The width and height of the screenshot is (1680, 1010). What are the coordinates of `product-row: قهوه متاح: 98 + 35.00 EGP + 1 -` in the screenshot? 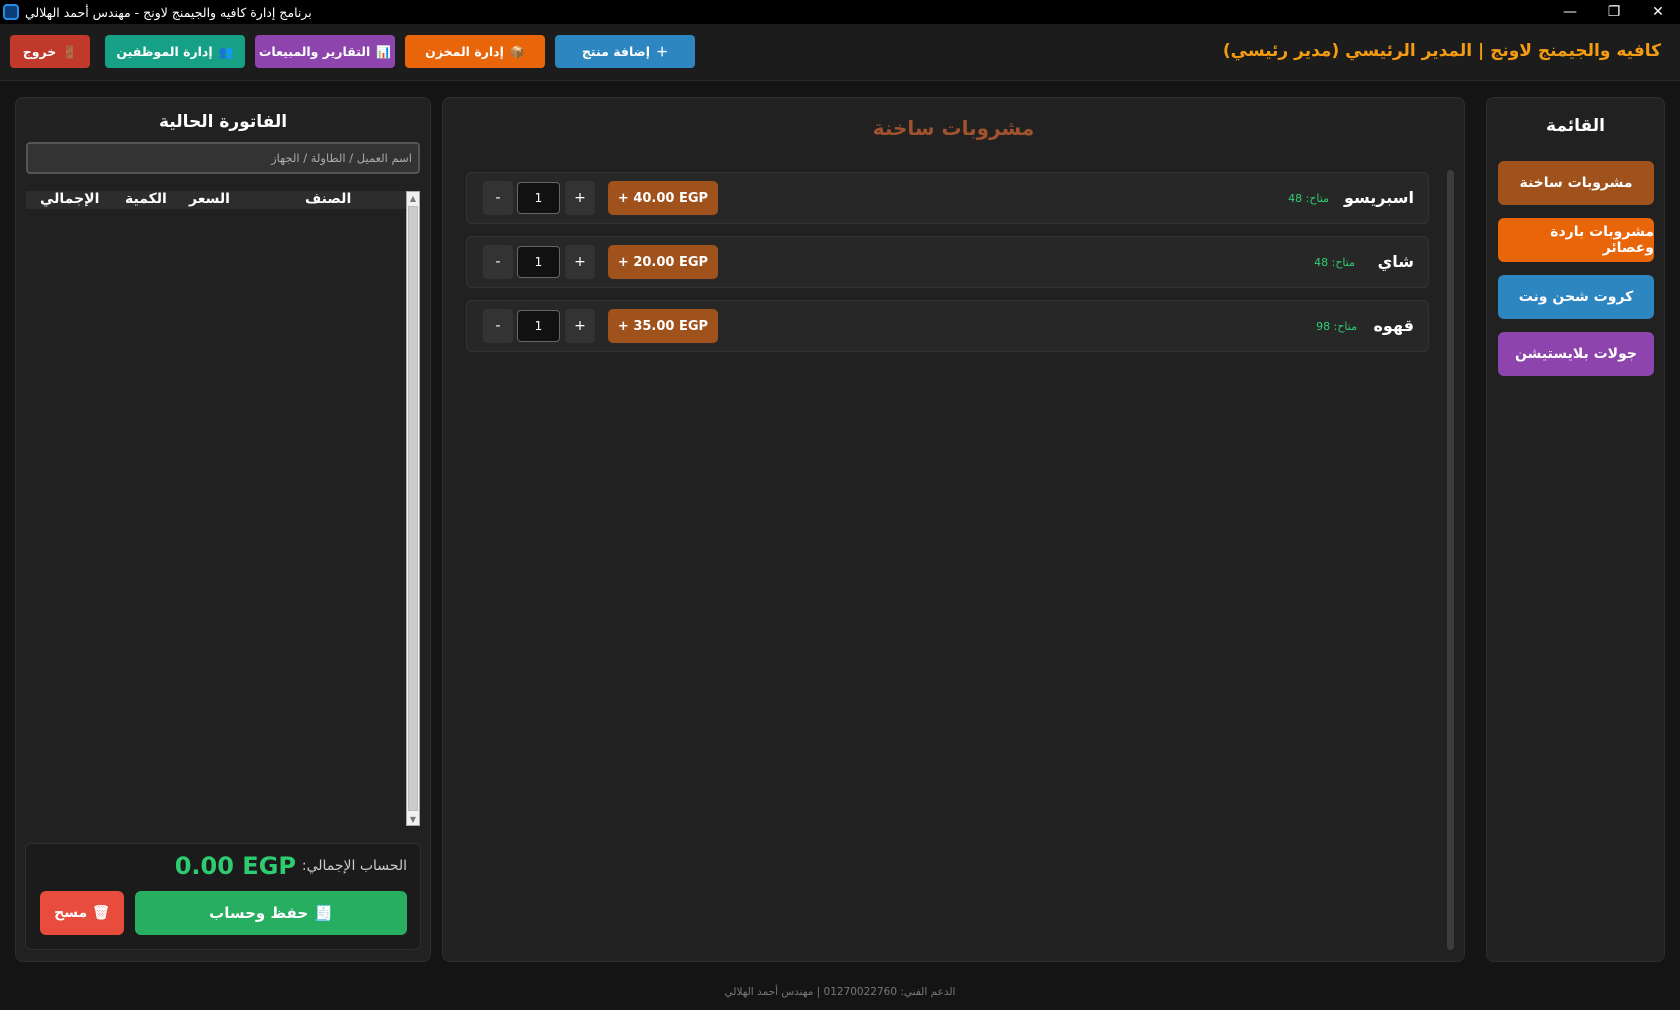 It's located at (947, 326).